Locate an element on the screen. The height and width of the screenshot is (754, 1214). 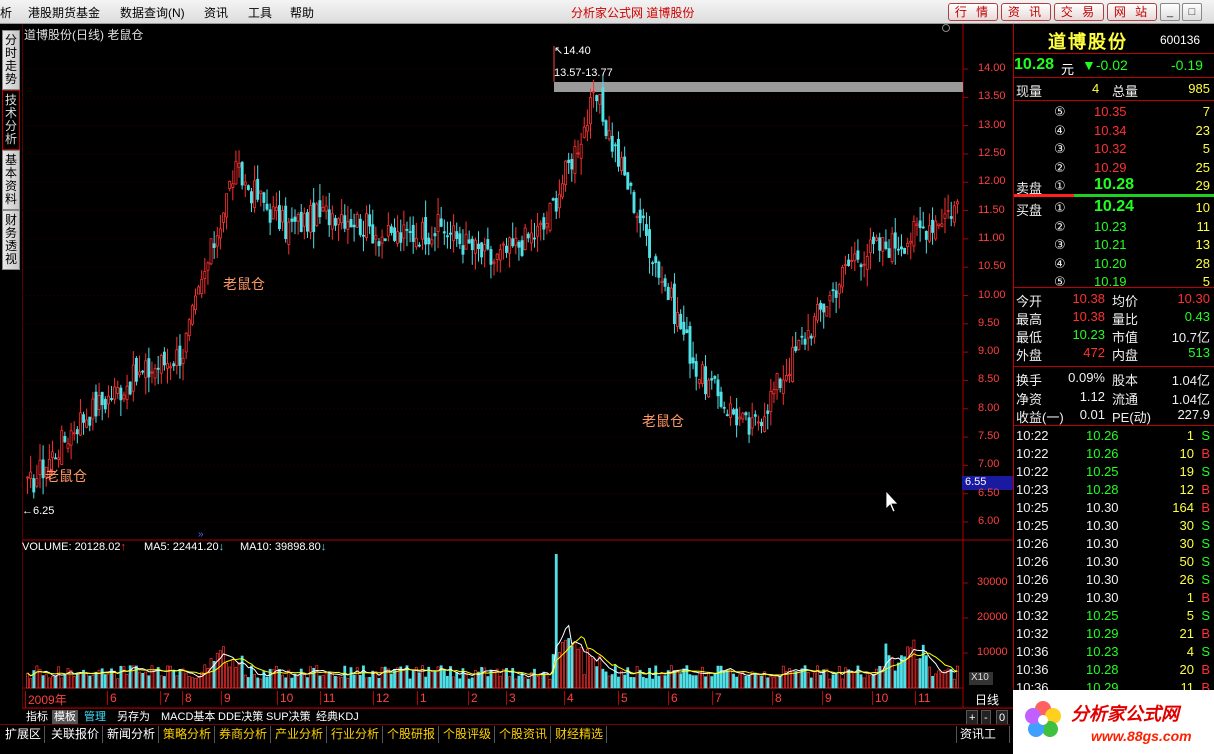
price-tick-label: 10.00 is located at coordinates (992, 294).